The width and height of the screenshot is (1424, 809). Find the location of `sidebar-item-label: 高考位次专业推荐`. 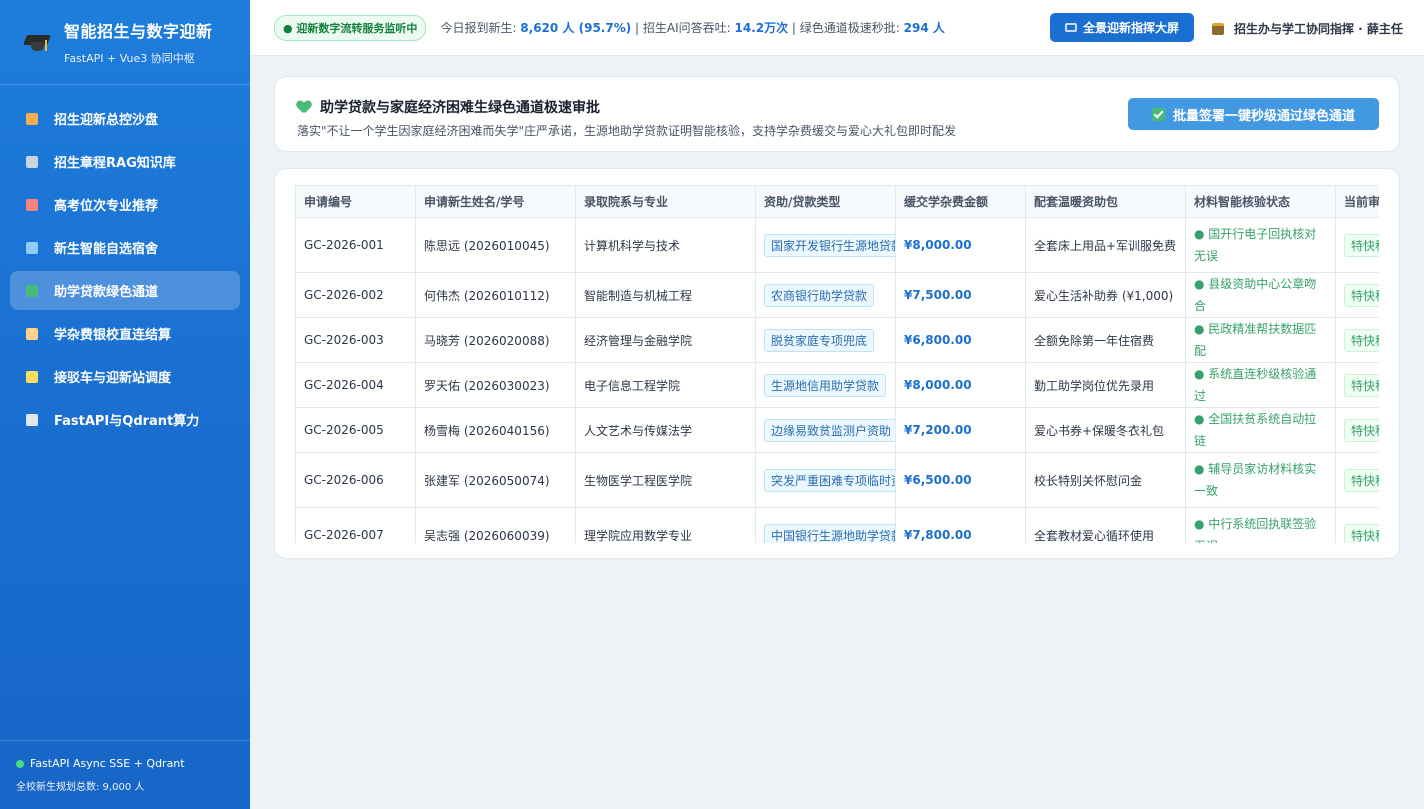

sidebar-item-label: 高考位次专业推荐 is located at coordinates (106, 206).